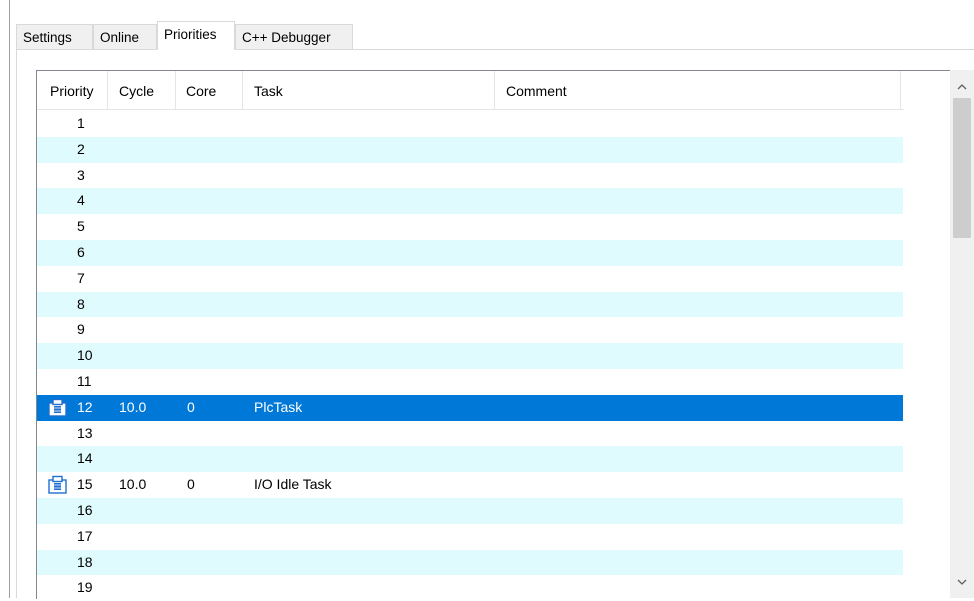  What do you see at coordinates (286, 37) in the screenshot?
I see `tab-cpp-debugger-label: C++ Debugger` at bounding box center [286, 37].